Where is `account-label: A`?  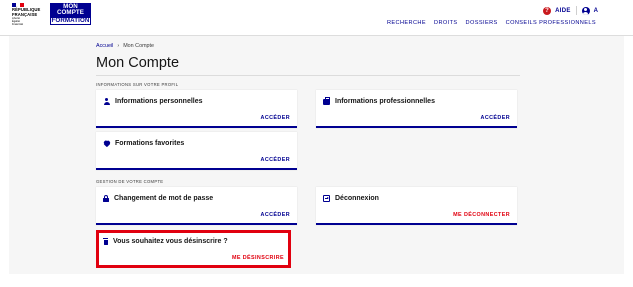
account-label: A is located at coordinates (595, 10).